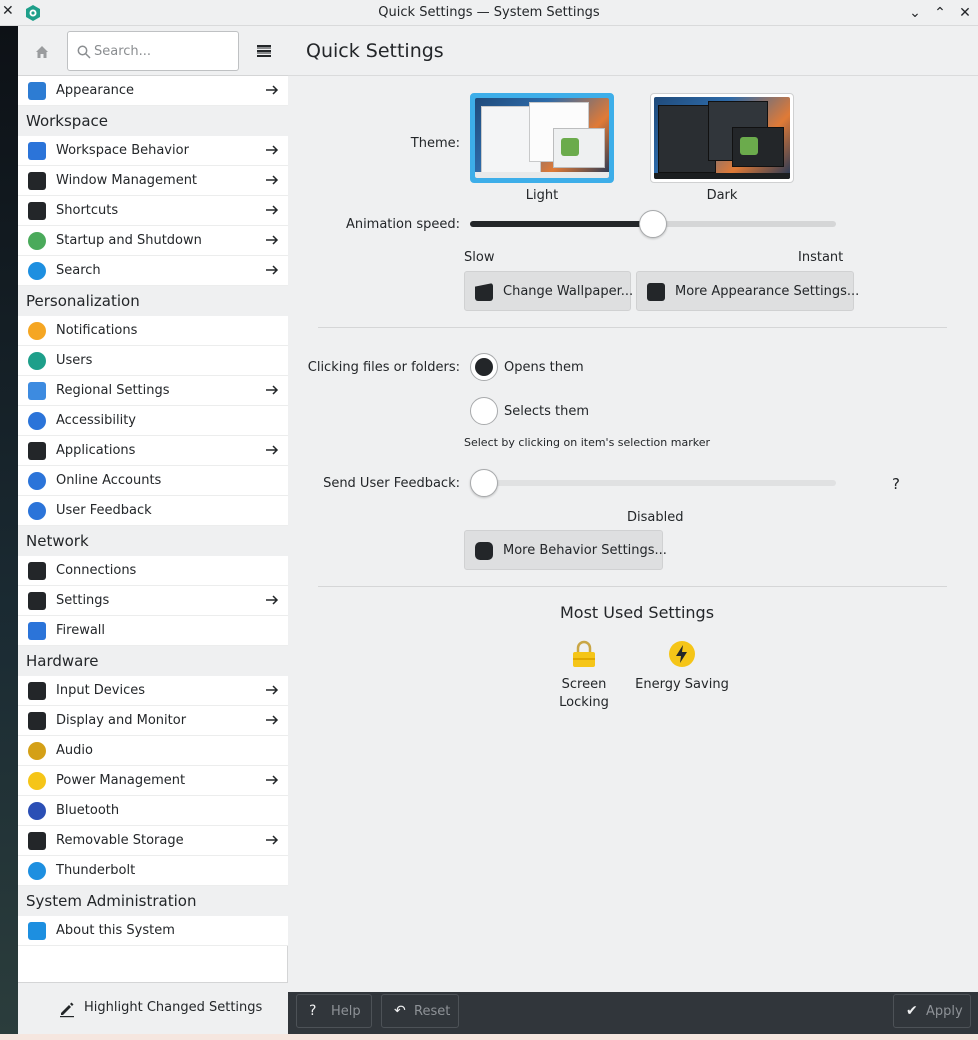 Image resolution: width=978 pixels, height=1040 pixels. Describe the element at coordinates (62, 661) in the screenshot. I see `sidebar-category-label: Hardware` at that location.